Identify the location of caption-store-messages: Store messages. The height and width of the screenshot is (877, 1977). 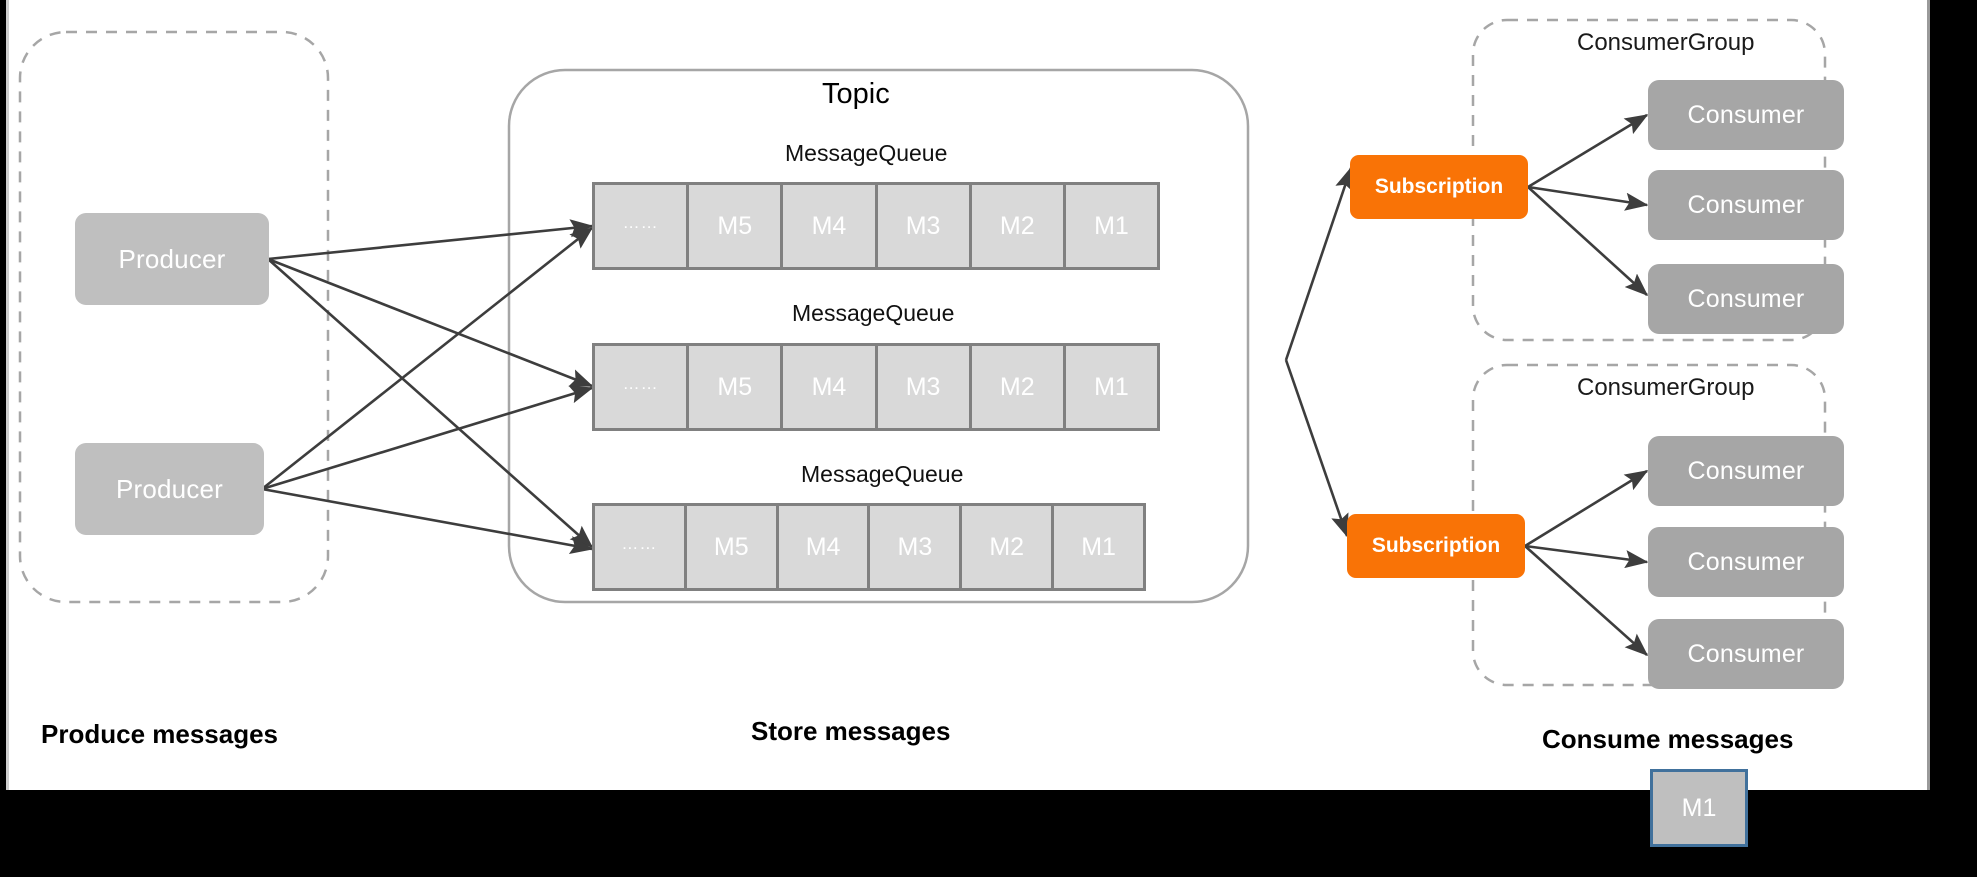
(851, 731).